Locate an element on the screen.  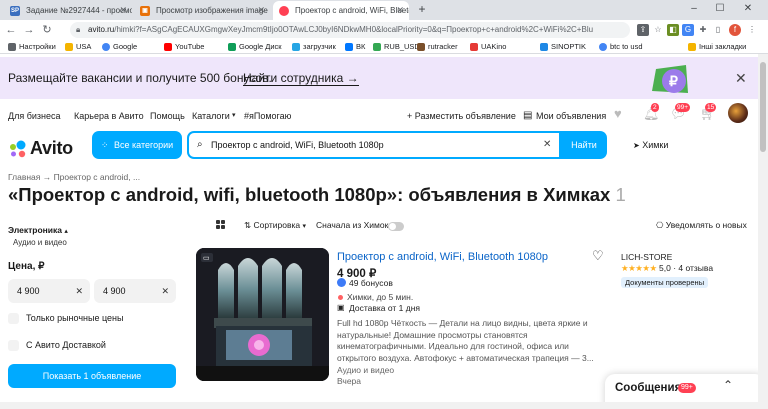
chevron-up-icon: ⌃ is located at coordinates (728, 385).